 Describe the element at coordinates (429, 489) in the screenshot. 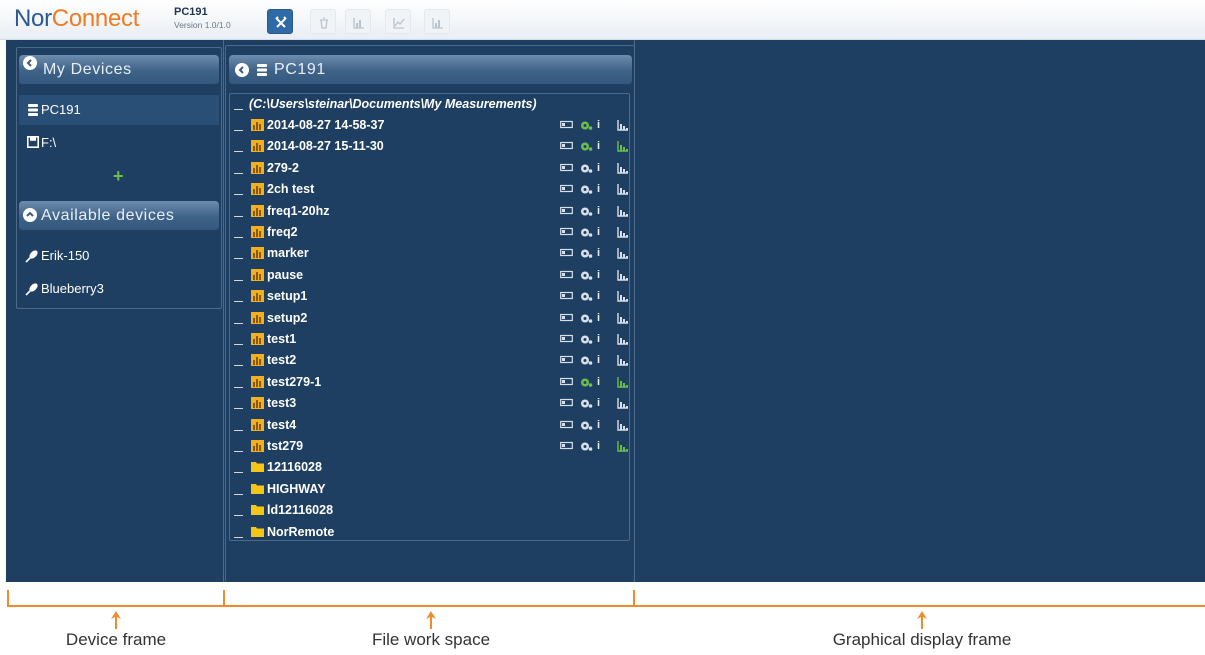

I see `folder-row: HIGHWAY` at that location.